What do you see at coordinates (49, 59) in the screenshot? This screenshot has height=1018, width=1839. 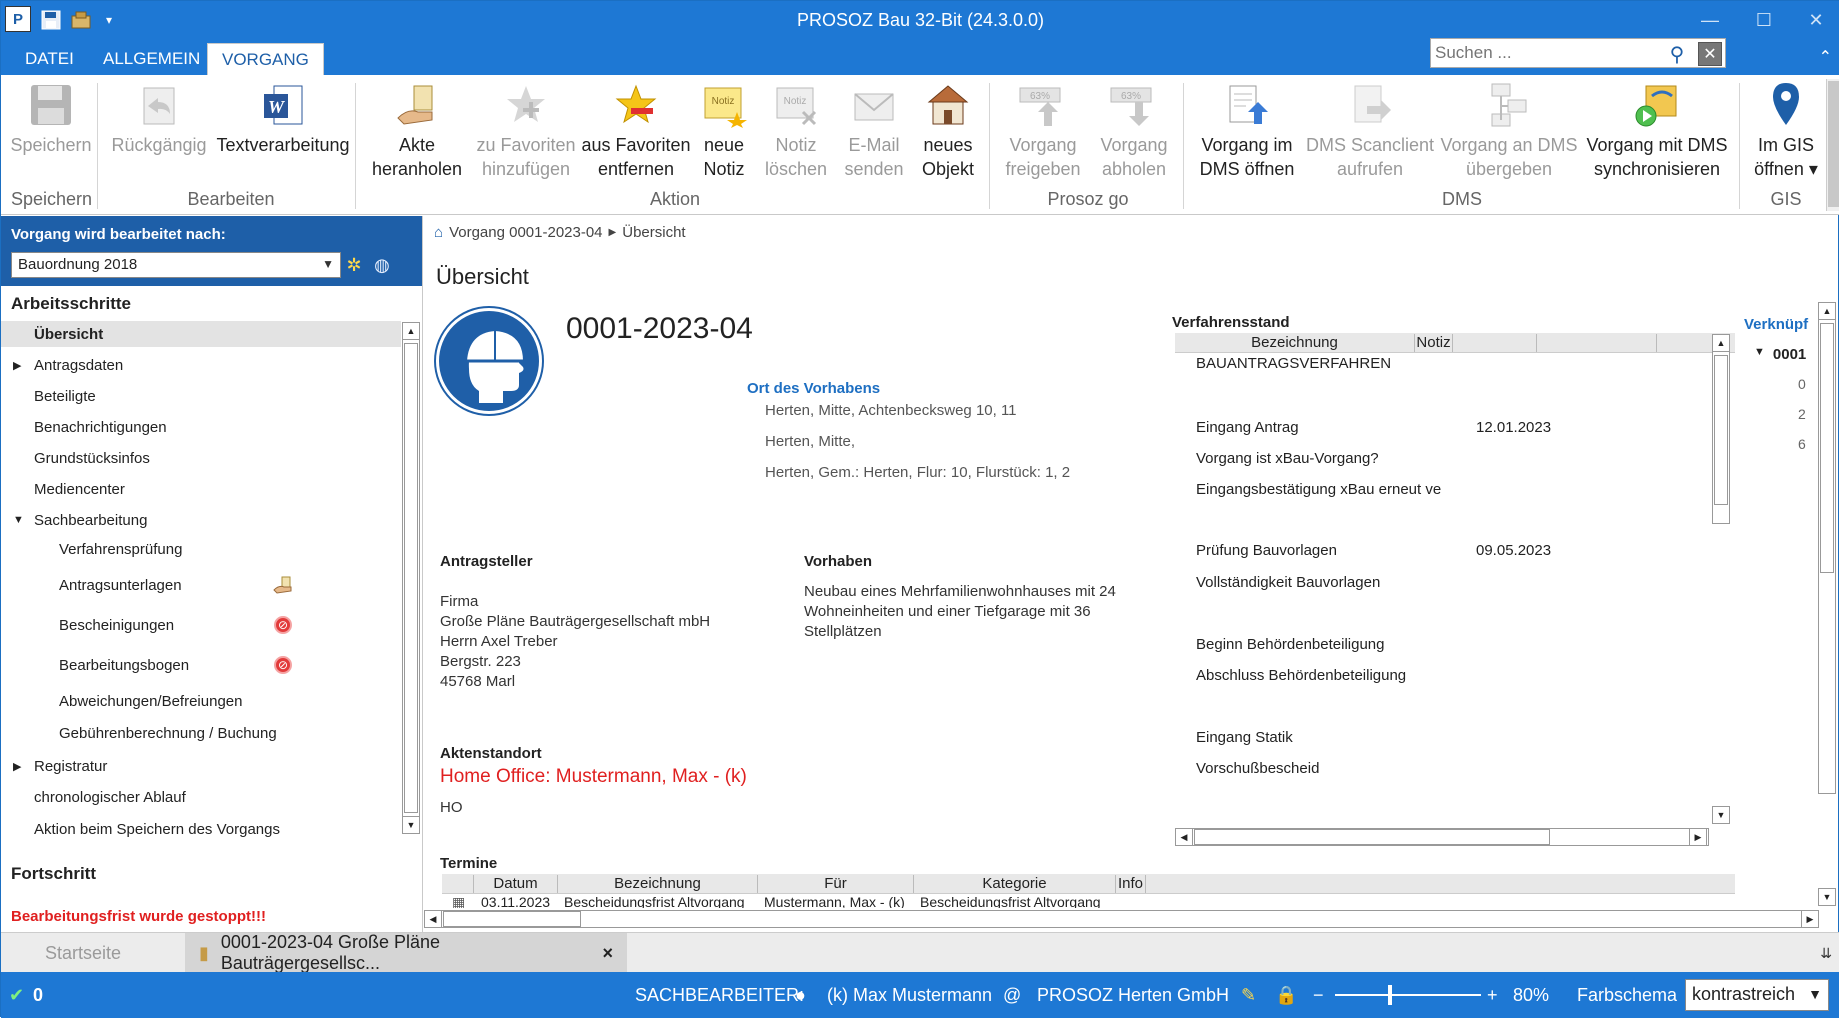 I see `tab-datei: DATEI` at bounding box center [49, 59].